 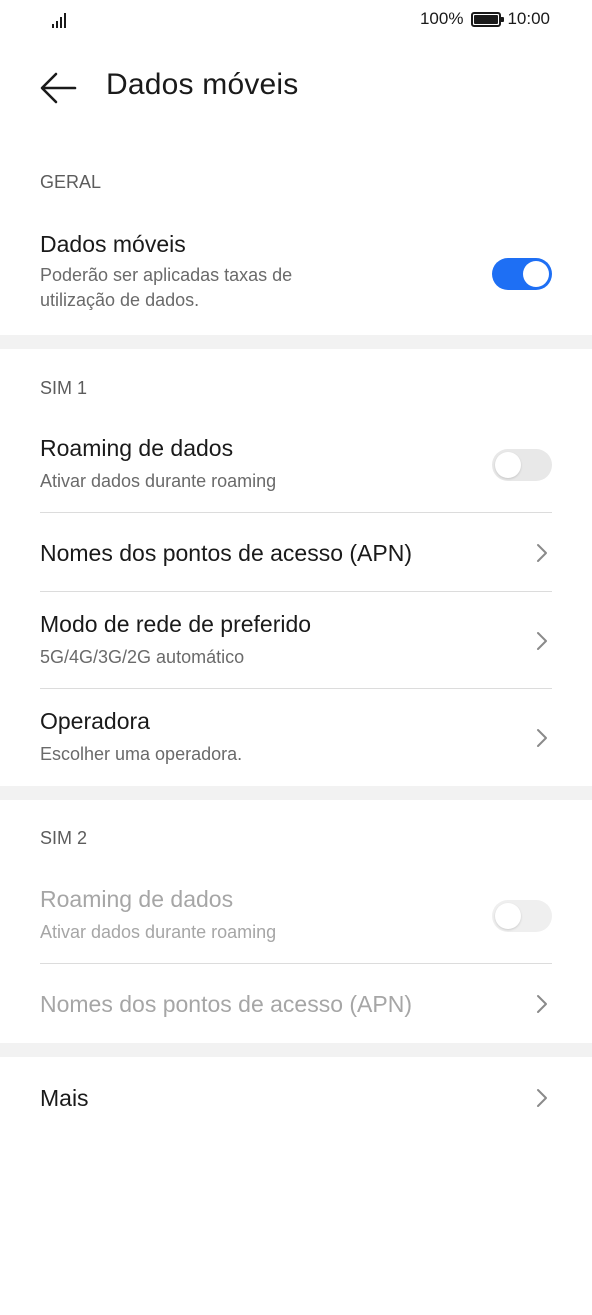 What do you see at coordinates (488, 19) in the screenshot?
I see `battery-icon` at bounding box center [488, 19].